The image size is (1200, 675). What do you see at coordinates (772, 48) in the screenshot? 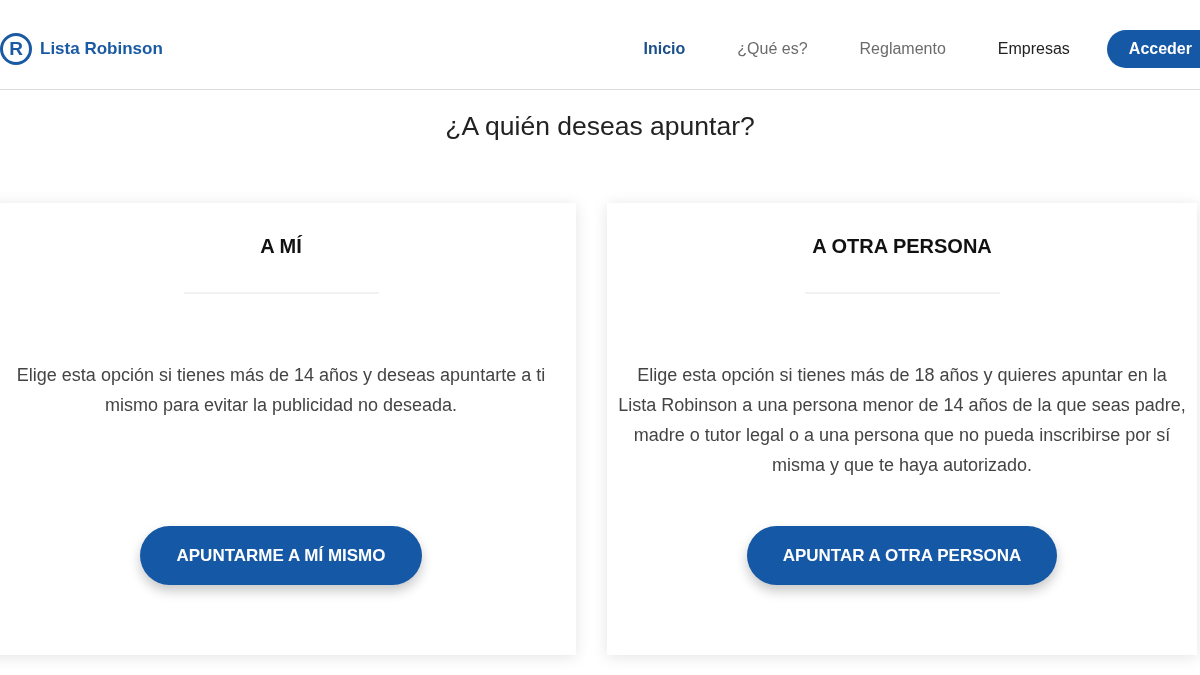
I see `nav-link: ¿Qué es?` at bounding box center [772, 48].